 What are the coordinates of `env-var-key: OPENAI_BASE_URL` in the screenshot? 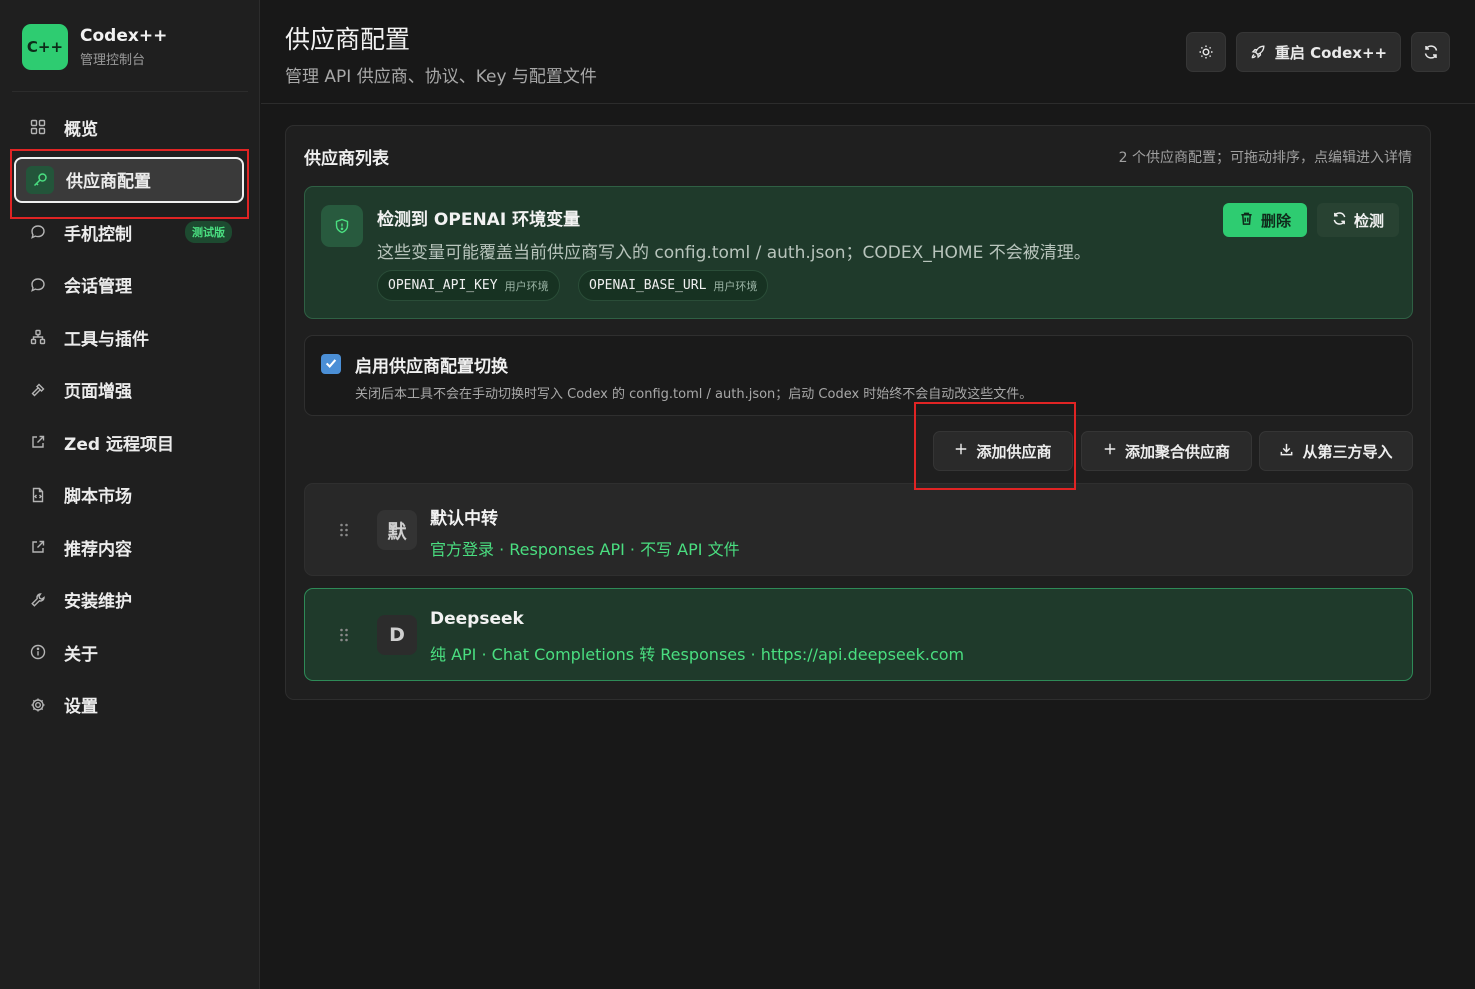 It's located at (648, 285).